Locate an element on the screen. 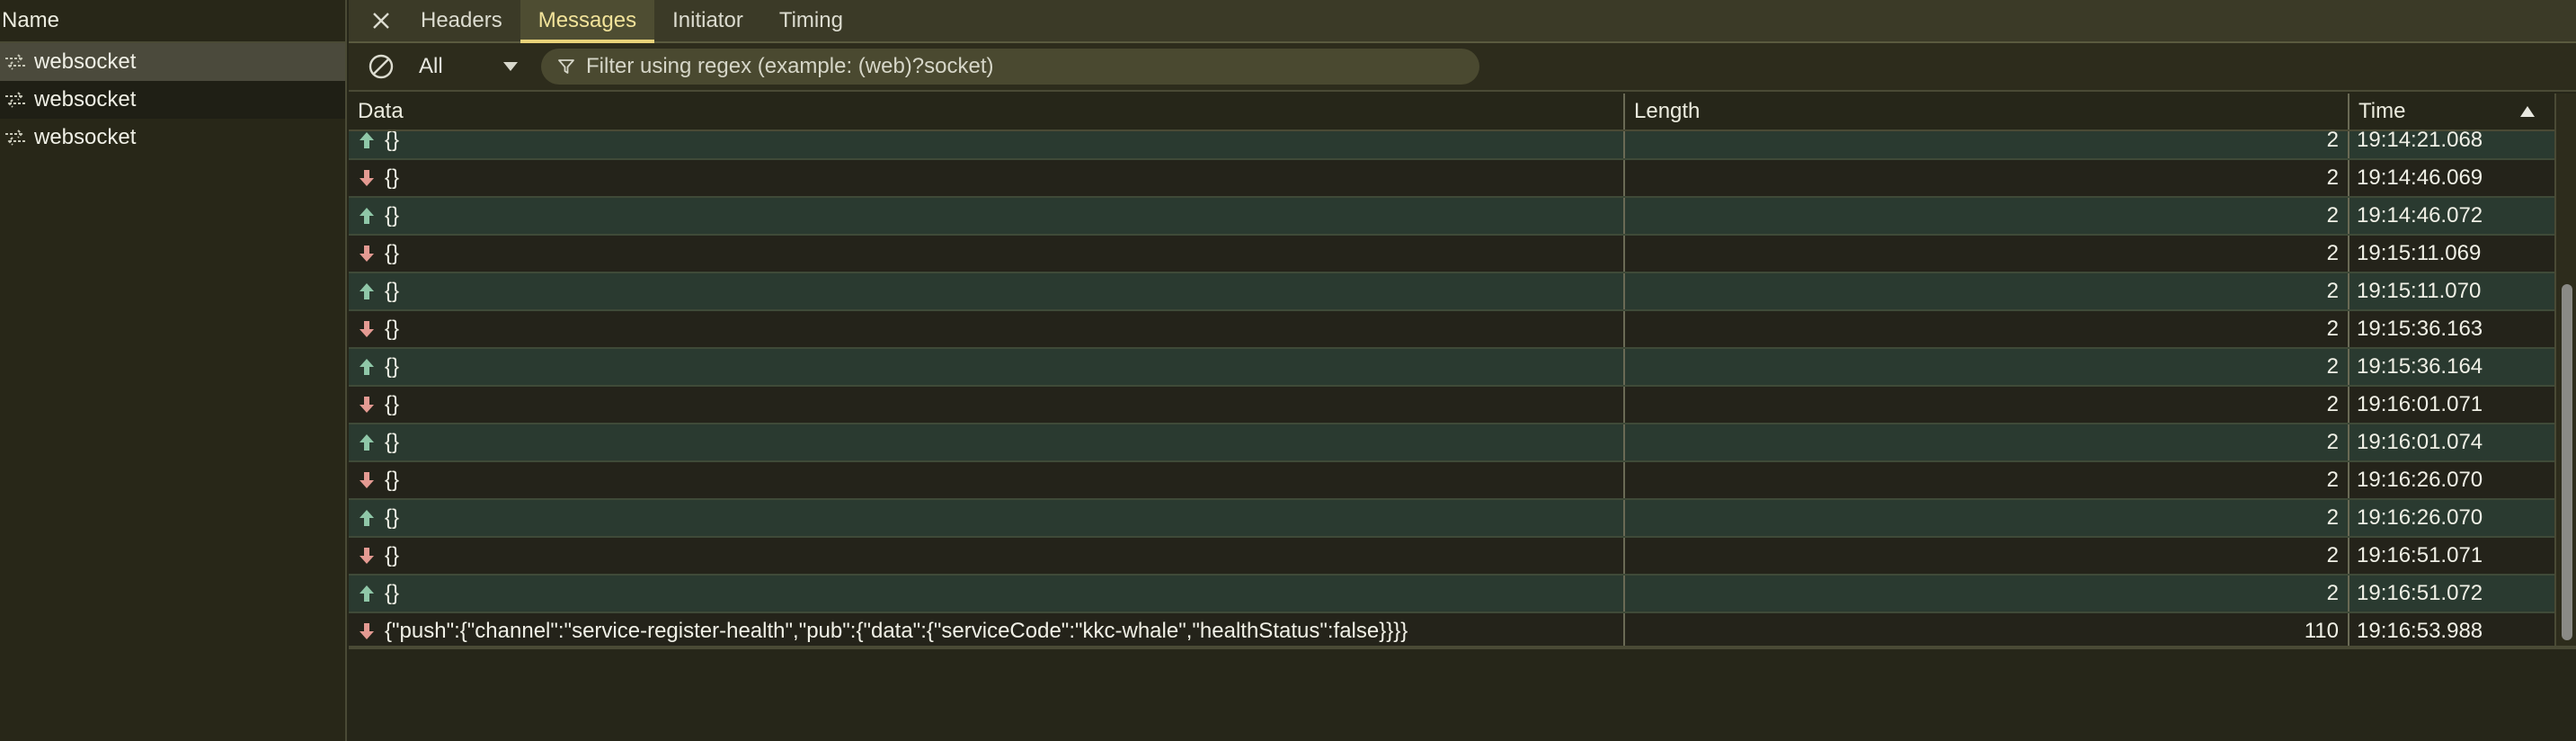  message-time-cell: 19:15:36.164 is located at coordinates (2420, 367).